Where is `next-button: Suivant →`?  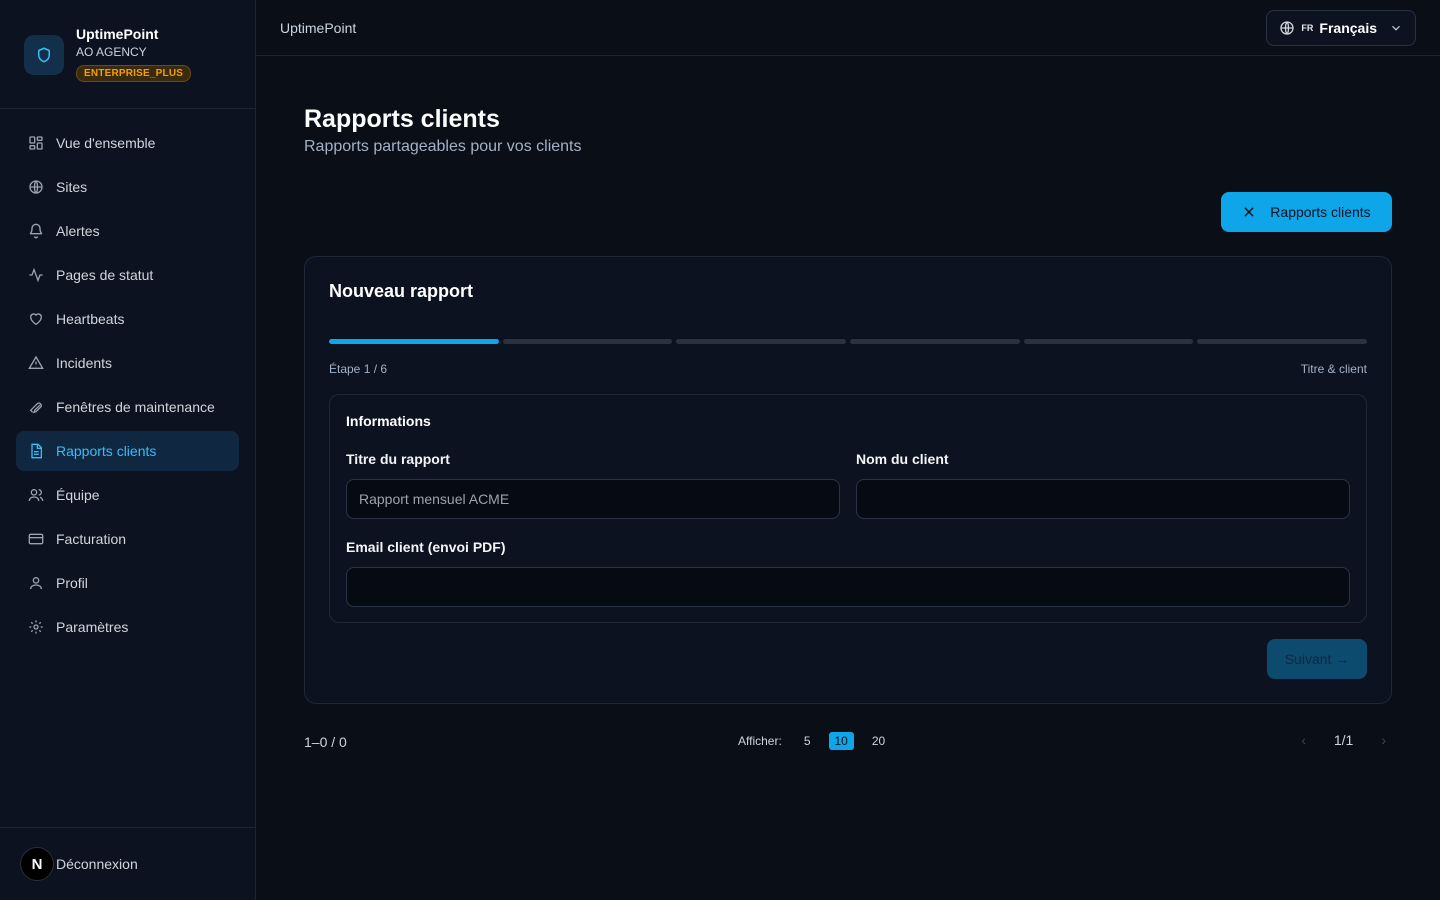 next-button: Suivant → is located at coordinates (1317, 659).